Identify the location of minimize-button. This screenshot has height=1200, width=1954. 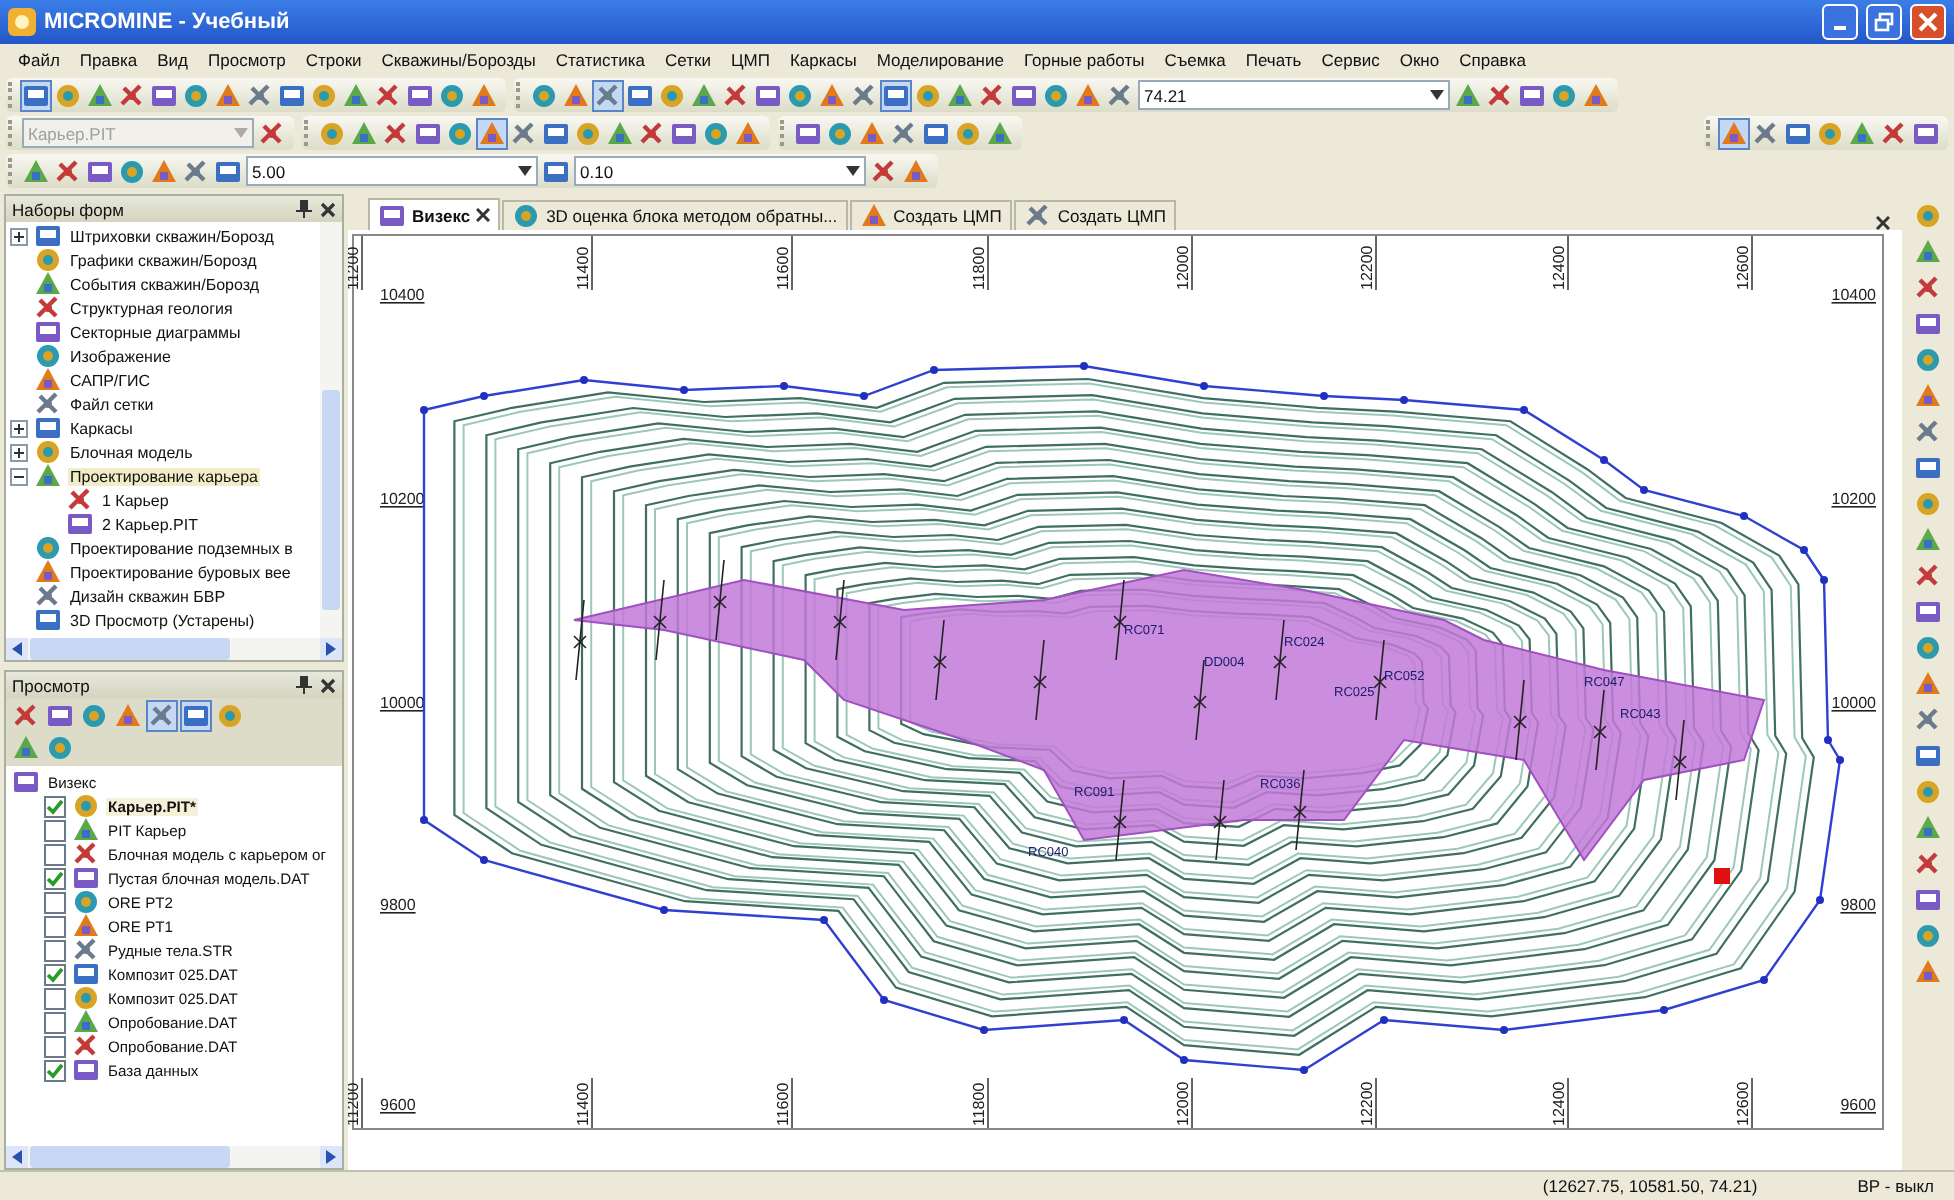
(1840, 22).